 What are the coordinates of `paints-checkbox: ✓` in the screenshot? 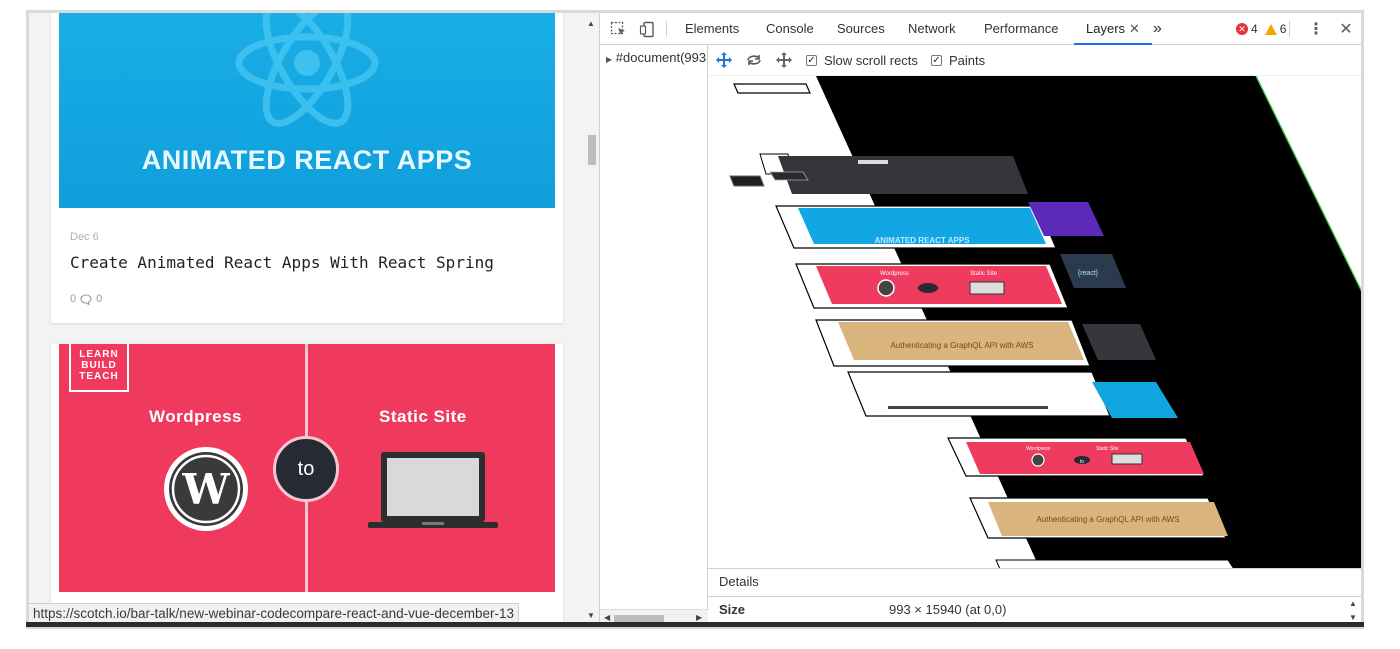 It's located at (936, 60).